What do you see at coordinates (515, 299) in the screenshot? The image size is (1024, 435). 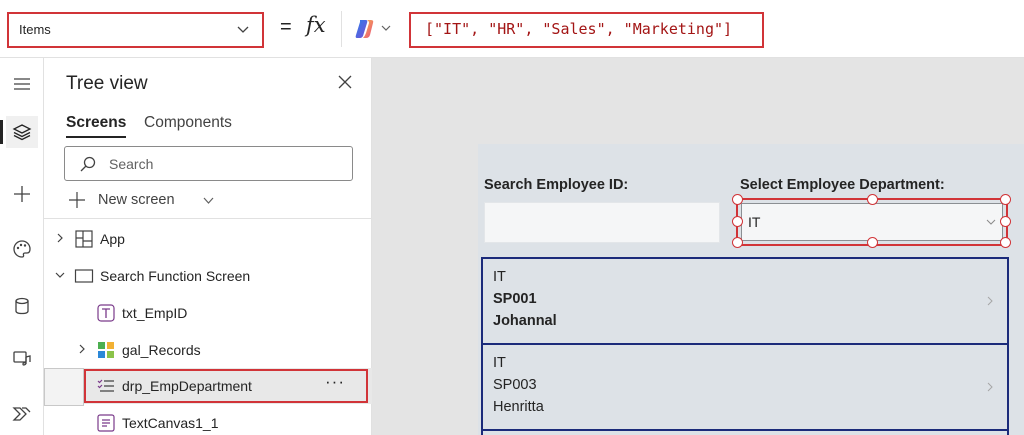 I see `row-employee-id: SP001` at bounding box center [515, 299].